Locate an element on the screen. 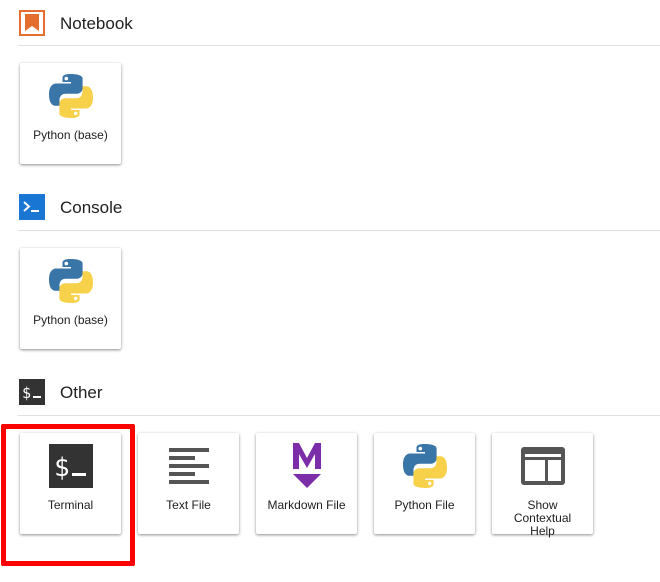  notebook-section-title: Notebook is located at coordinates (96, 23).